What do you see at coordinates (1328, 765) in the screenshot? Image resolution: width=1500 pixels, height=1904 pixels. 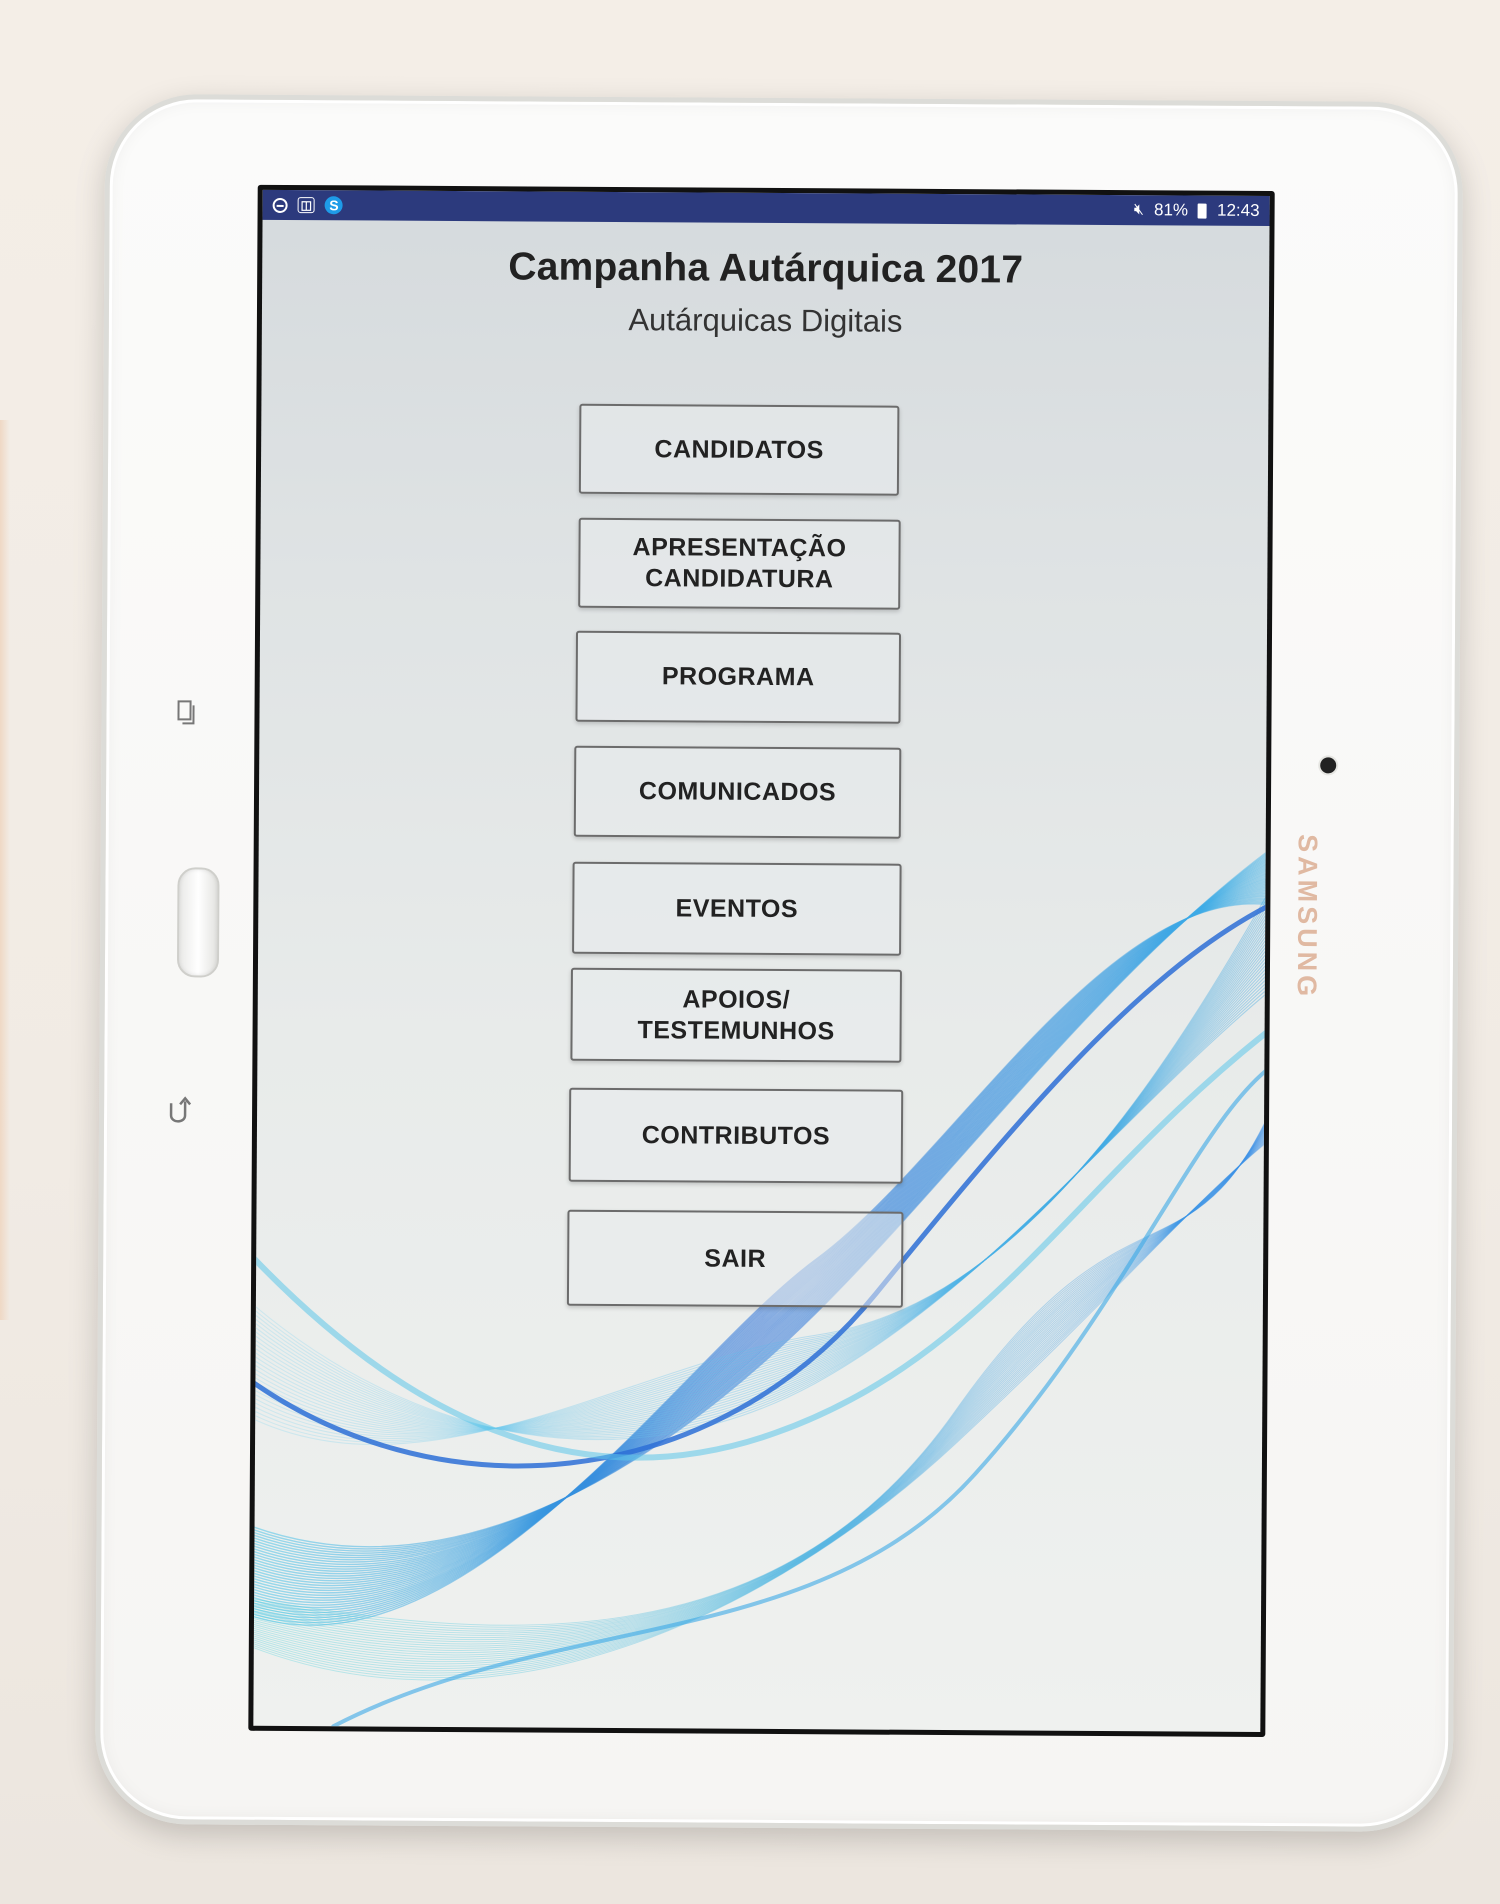 I see `front-camera` at bounding box center [1328, 765].